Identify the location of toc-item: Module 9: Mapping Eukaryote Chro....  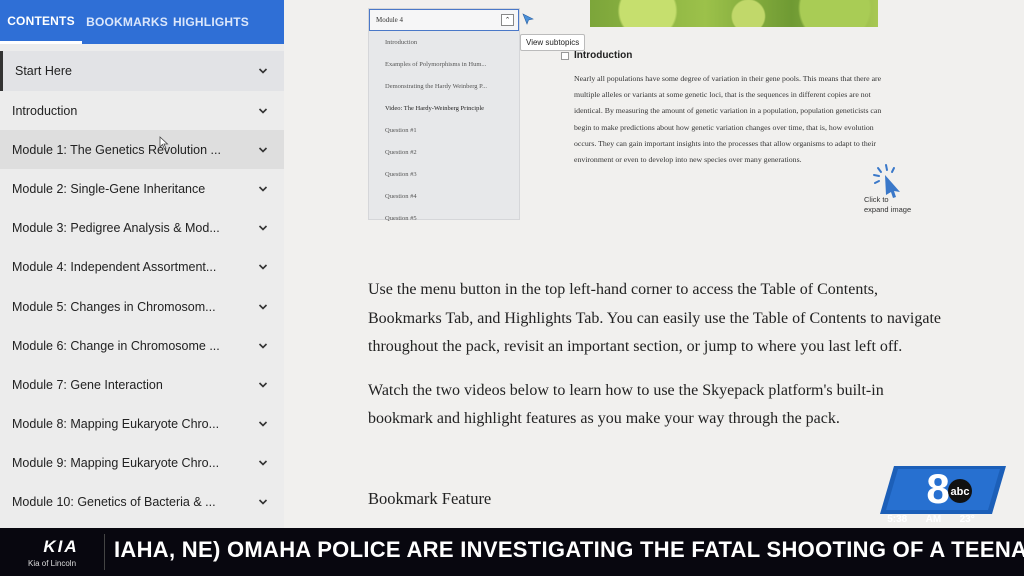
(142, 463).